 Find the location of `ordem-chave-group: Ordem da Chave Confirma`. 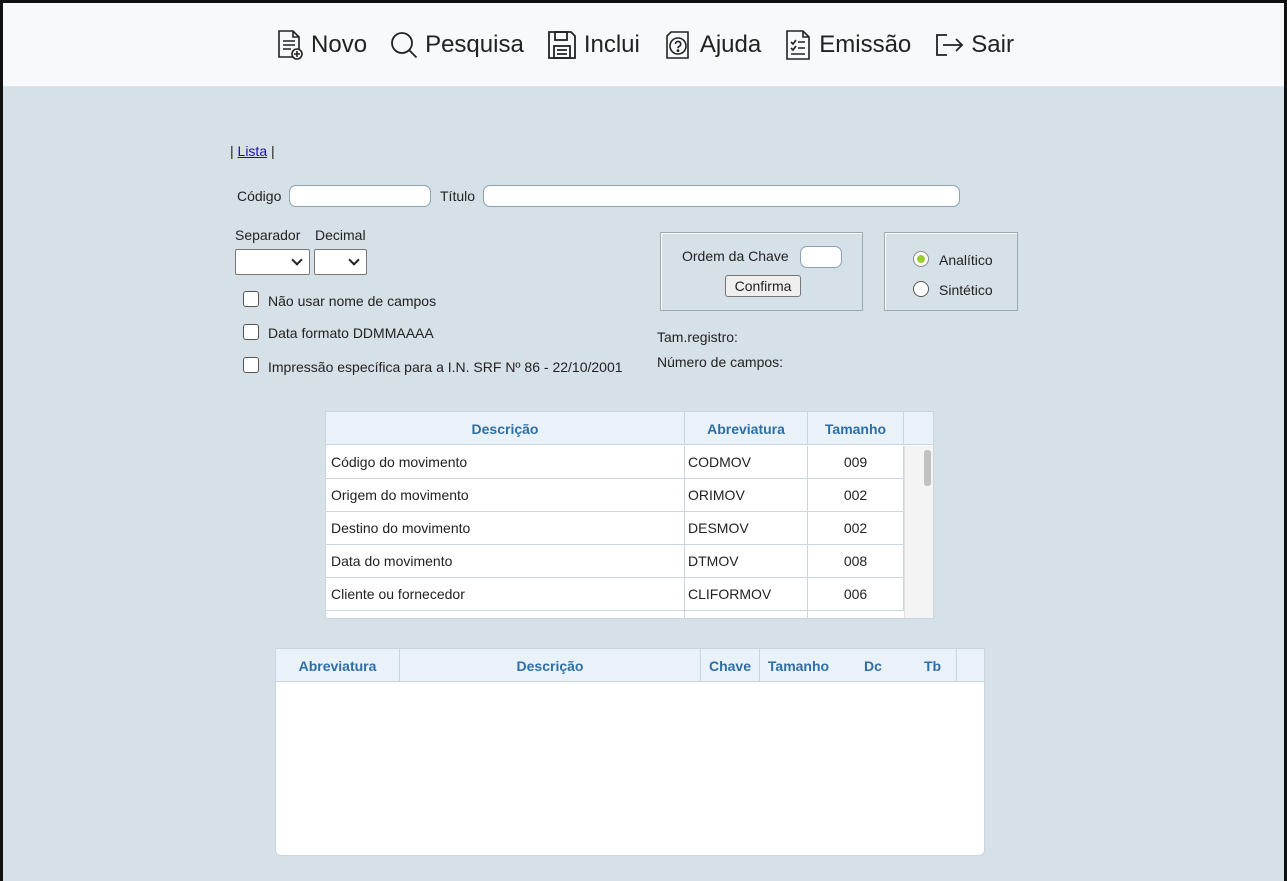

ordem-chave-group: Ordem da Chave Confirma is located at coordinates (761, 271).